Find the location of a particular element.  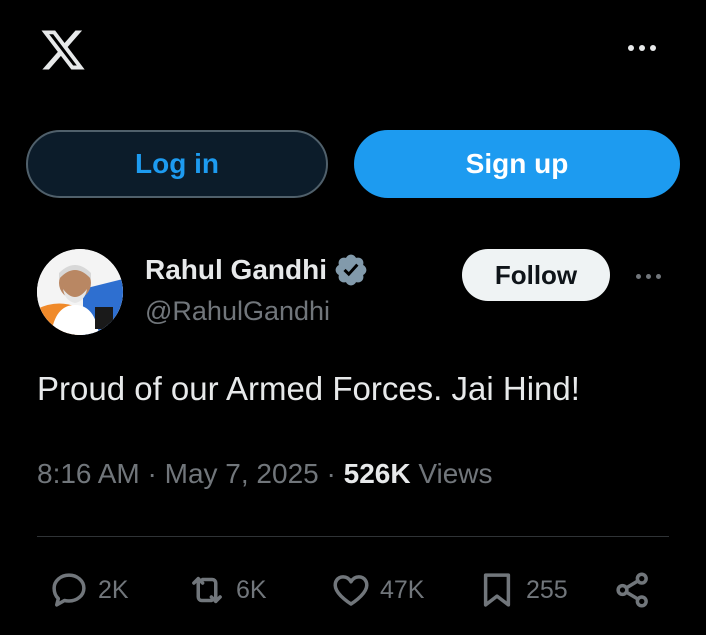

views-count: 526K is located at coordinates (377, 473).